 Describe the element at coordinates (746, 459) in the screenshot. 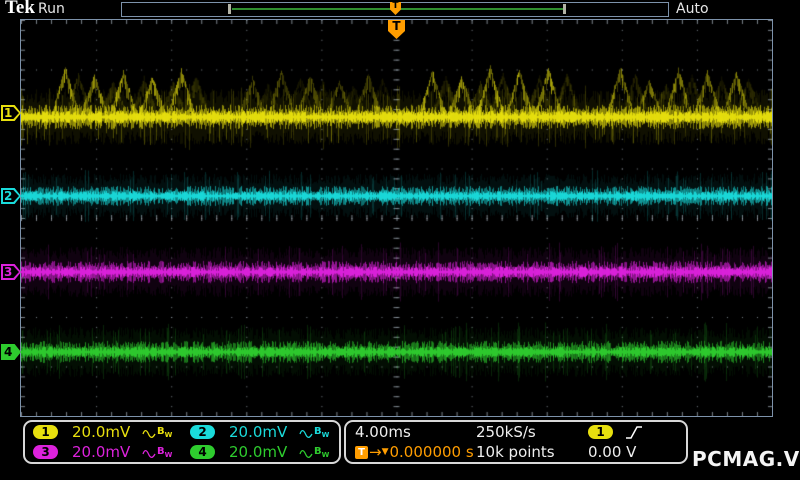

I see `watermark: PCMAG.VN` at that location.